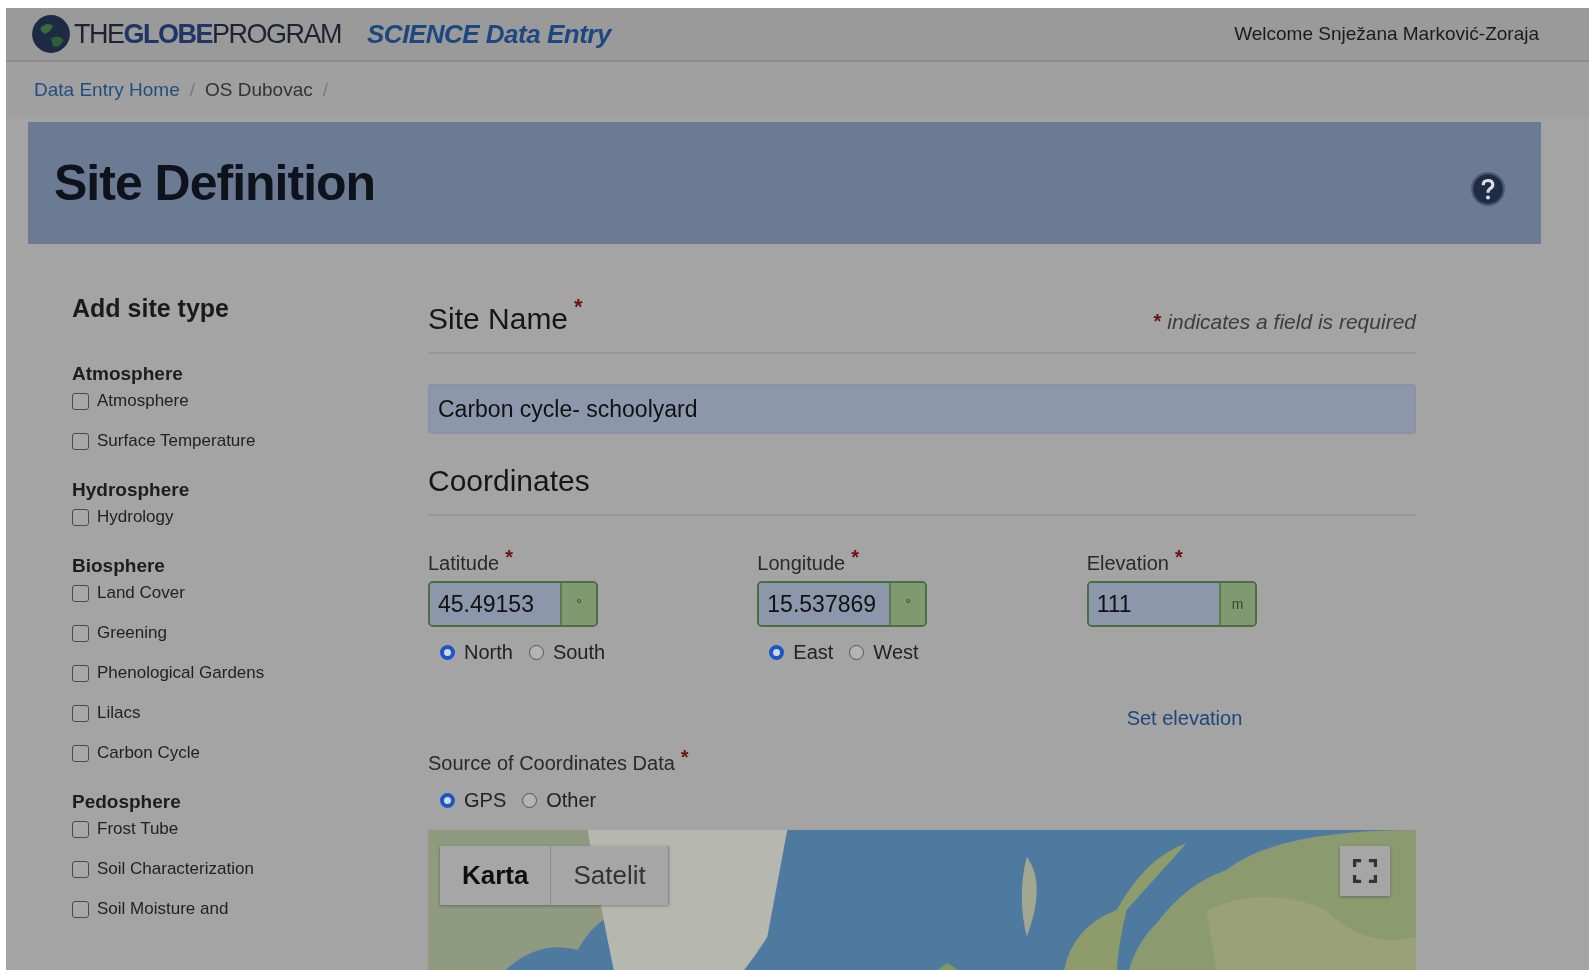  What do you see at coordinates (509, 481) in the screenshot?
I see `section-heading: Coordinates` at bounding box center [509, 481].